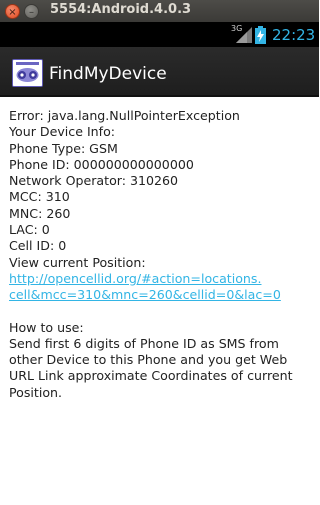  What do you see at coordinates (101, 164) in the screenshot?
I see `phone-id-value: Phone ID: 000000000000000` at bounding box center [101, 164].